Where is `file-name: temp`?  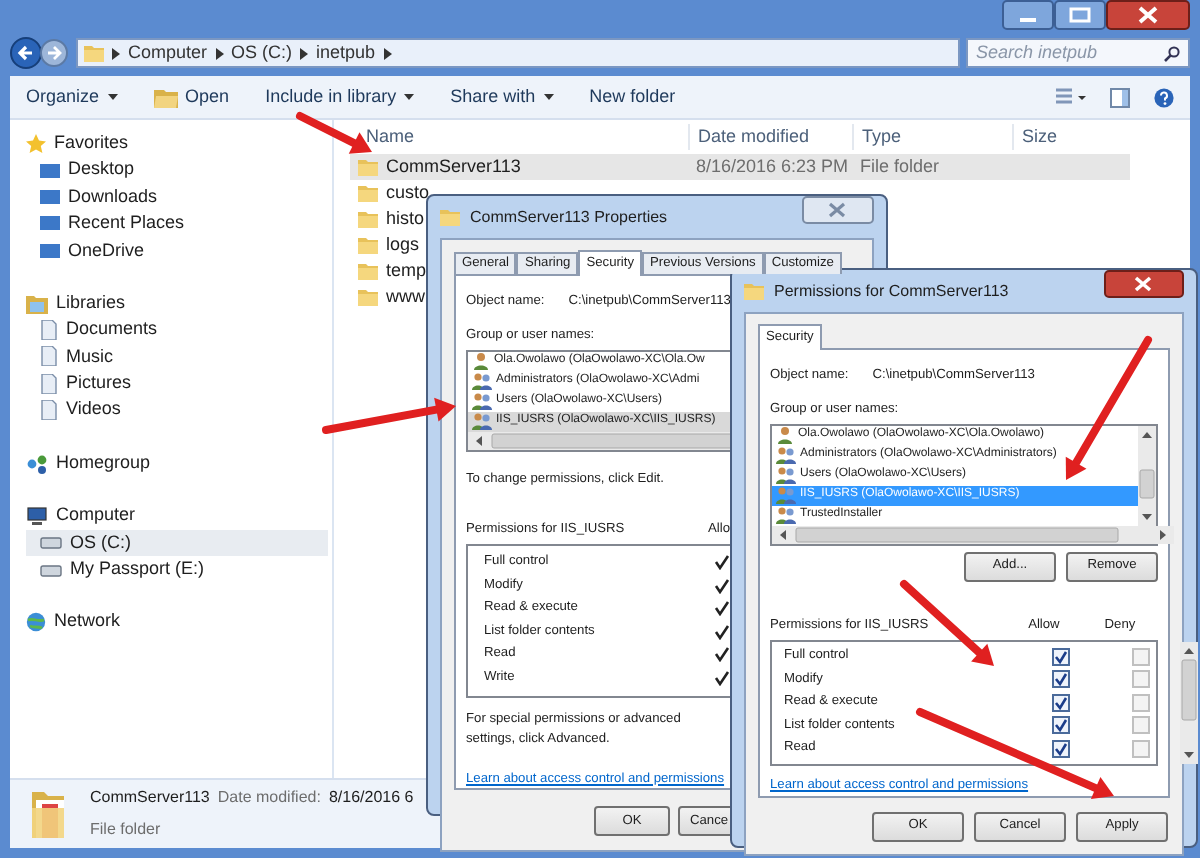 file-name: temp is located at coordinates (406, 270).